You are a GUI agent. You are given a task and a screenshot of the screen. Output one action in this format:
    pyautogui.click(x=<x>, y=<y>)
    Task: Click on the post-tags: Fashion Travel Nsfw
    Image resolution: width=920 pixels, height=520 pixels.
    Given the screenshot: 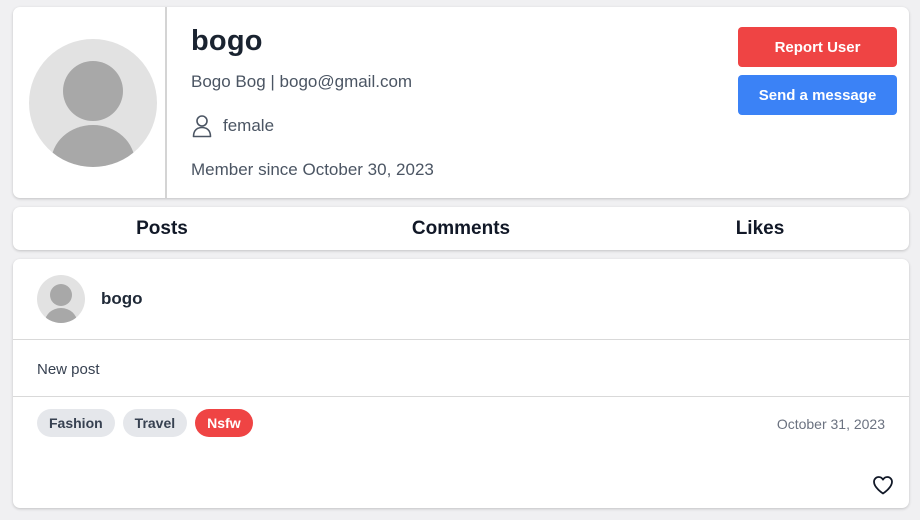 What is the action you would take?
    pyautogui.click(x=145, y=423)
    